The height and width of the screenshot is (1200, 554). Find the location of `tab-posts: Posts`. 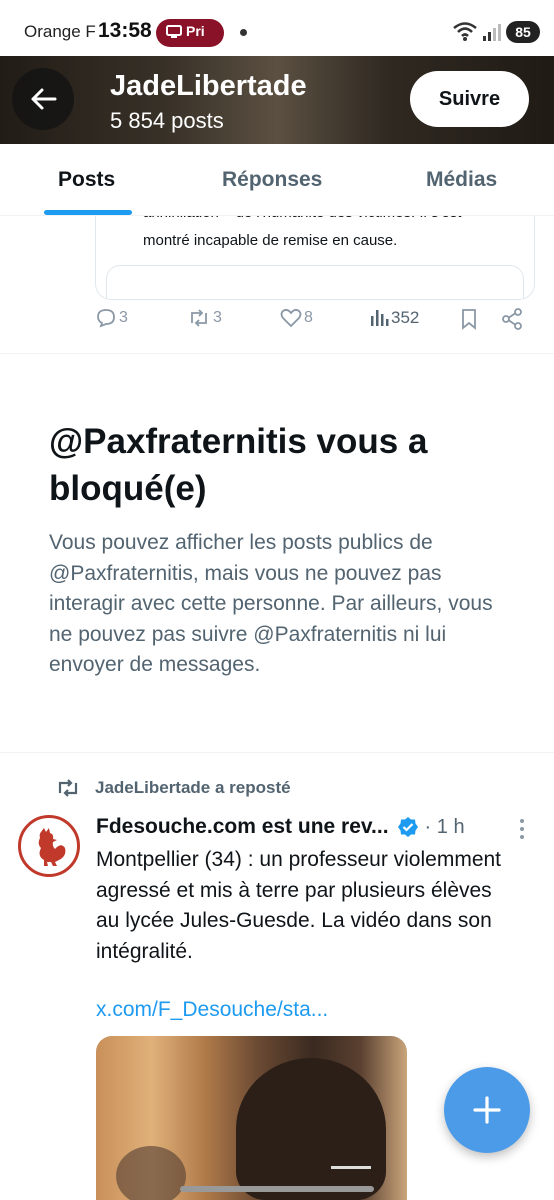

tab-posts: Posts is located at coordinates (86, 180).